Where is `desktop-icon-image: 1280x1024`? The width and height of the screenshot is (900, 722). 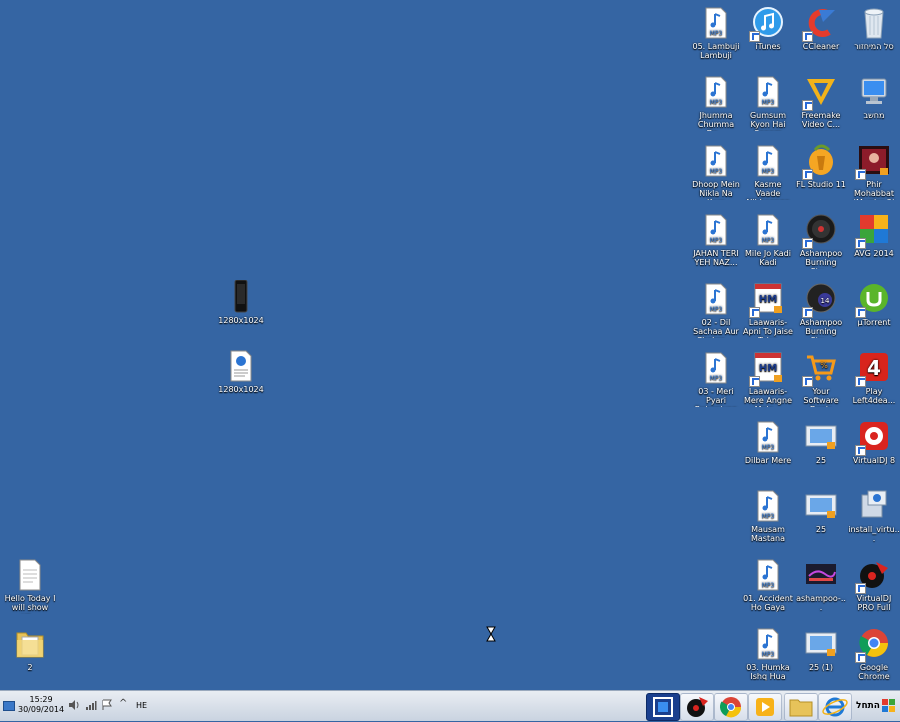 desktop-icon-image: 1280x1024 is located at coordinates (241, 302).